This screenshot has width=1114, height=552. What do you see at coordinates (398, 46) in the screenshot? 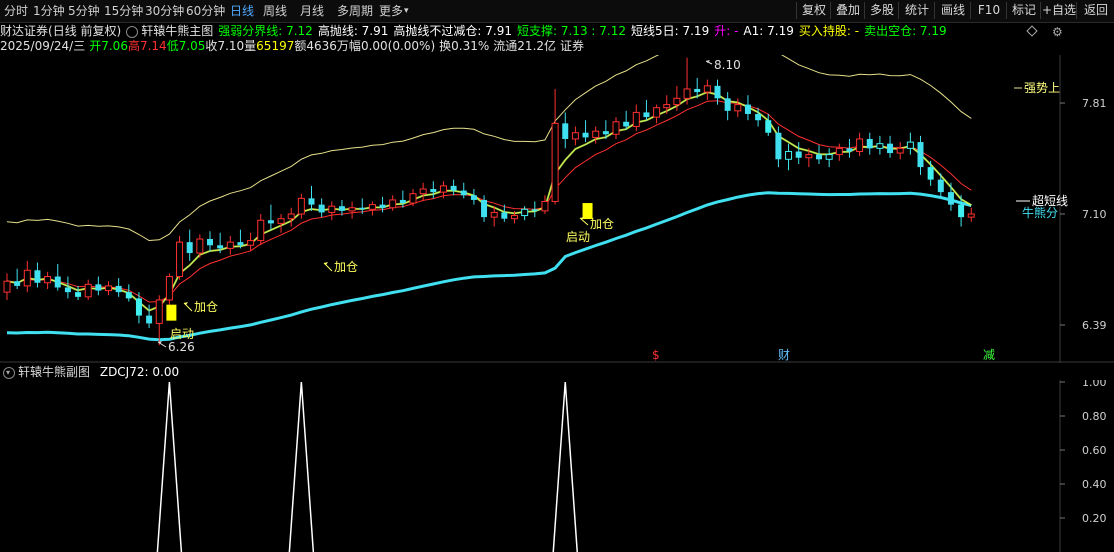
I see `quote-range: 0.00(0.00%)` at bounding box center [398, 46].